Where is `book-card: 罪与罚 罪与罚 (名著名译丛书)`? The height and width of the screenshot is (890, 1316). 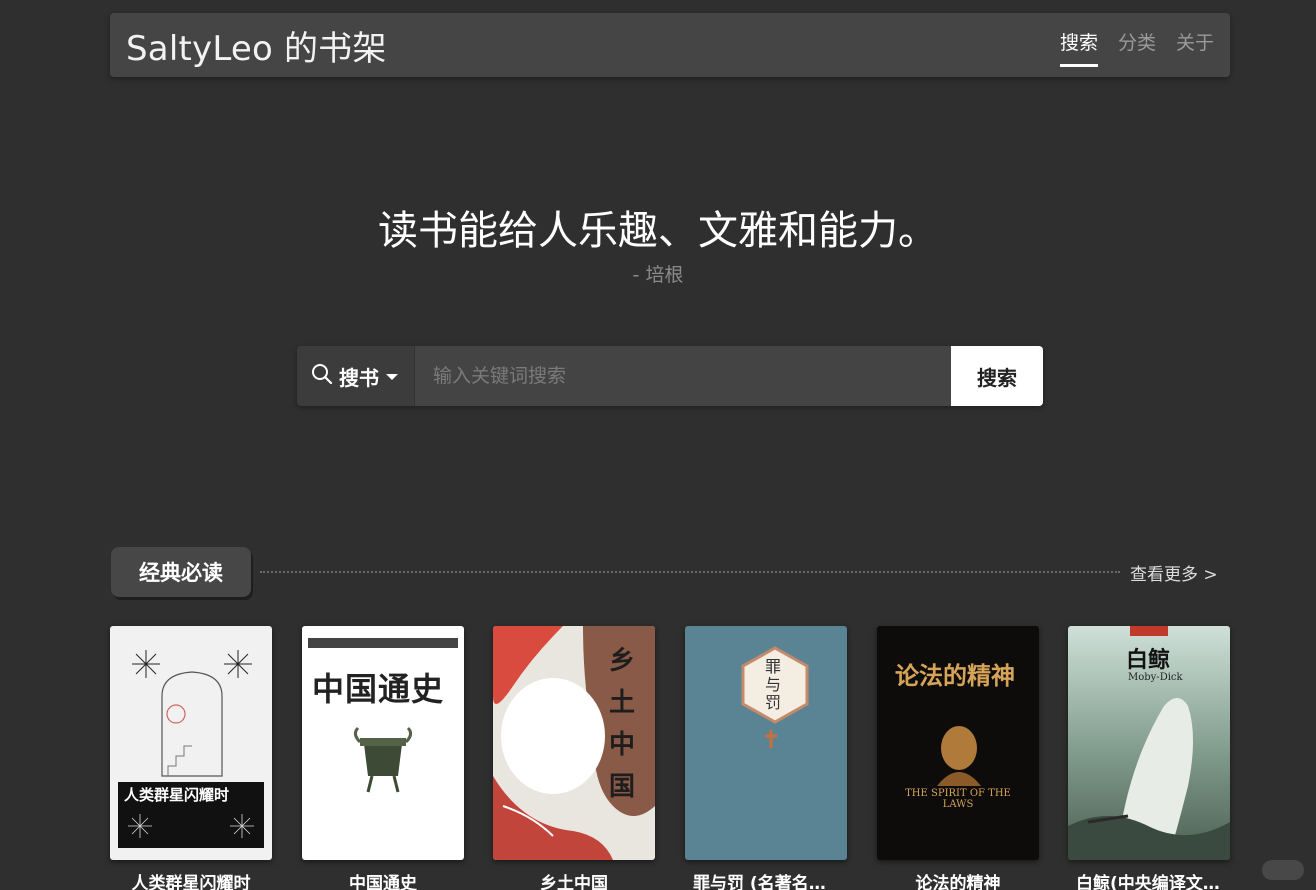 book-card: 罪与罚 罪与罚 (名著名译丛书) is located at coordinates (766, 758).